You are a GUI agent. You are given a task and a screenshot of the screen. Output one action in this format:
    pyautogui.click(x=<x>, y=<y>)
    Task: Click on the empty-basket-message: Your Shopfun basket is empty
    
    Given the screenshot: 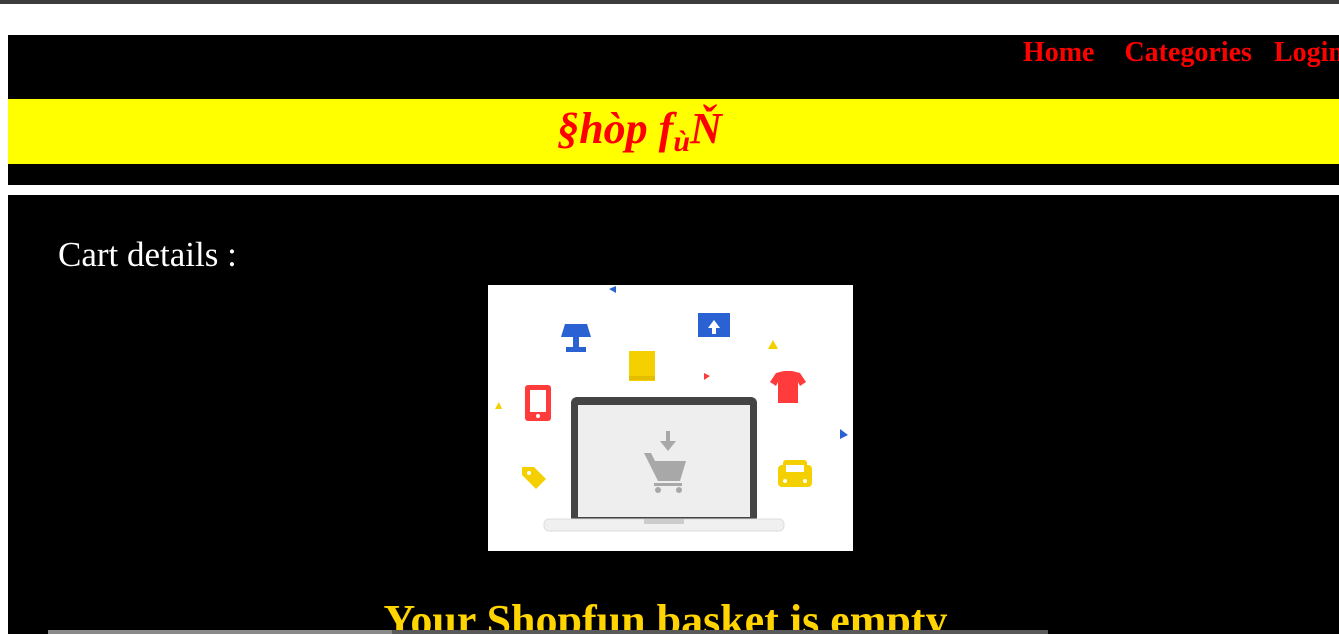 What is the action you would take?
    pyautogui.click(x=665, y=615)
    